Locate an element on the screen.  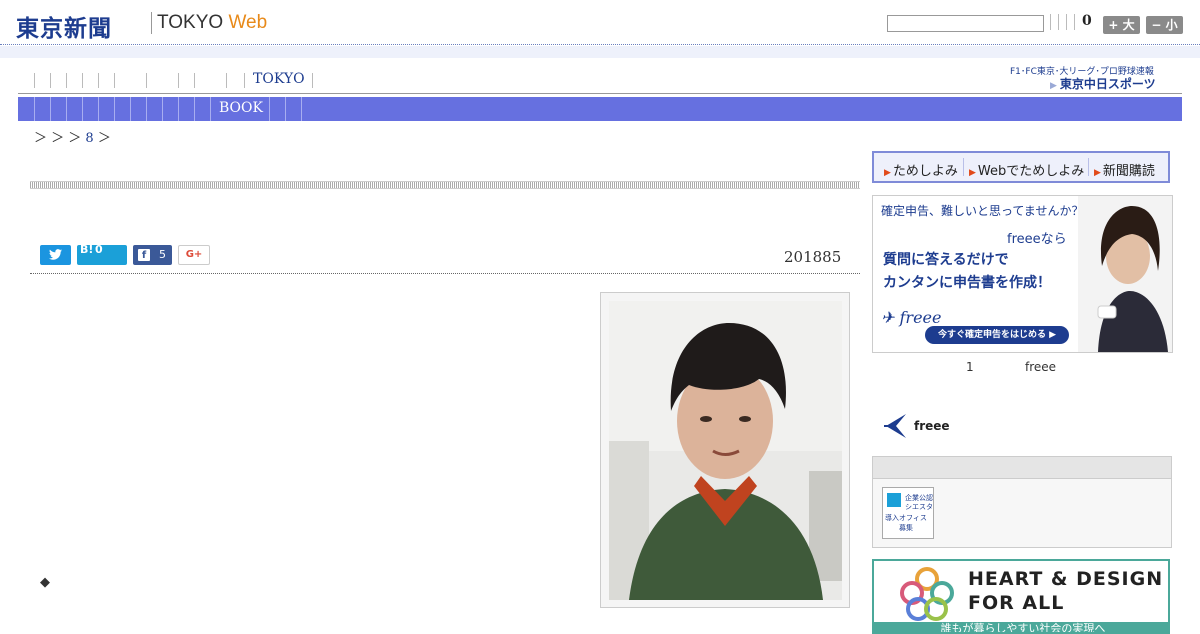
subscribe-link-trial-label: ためしよみ is located at coordinates (925, 171).